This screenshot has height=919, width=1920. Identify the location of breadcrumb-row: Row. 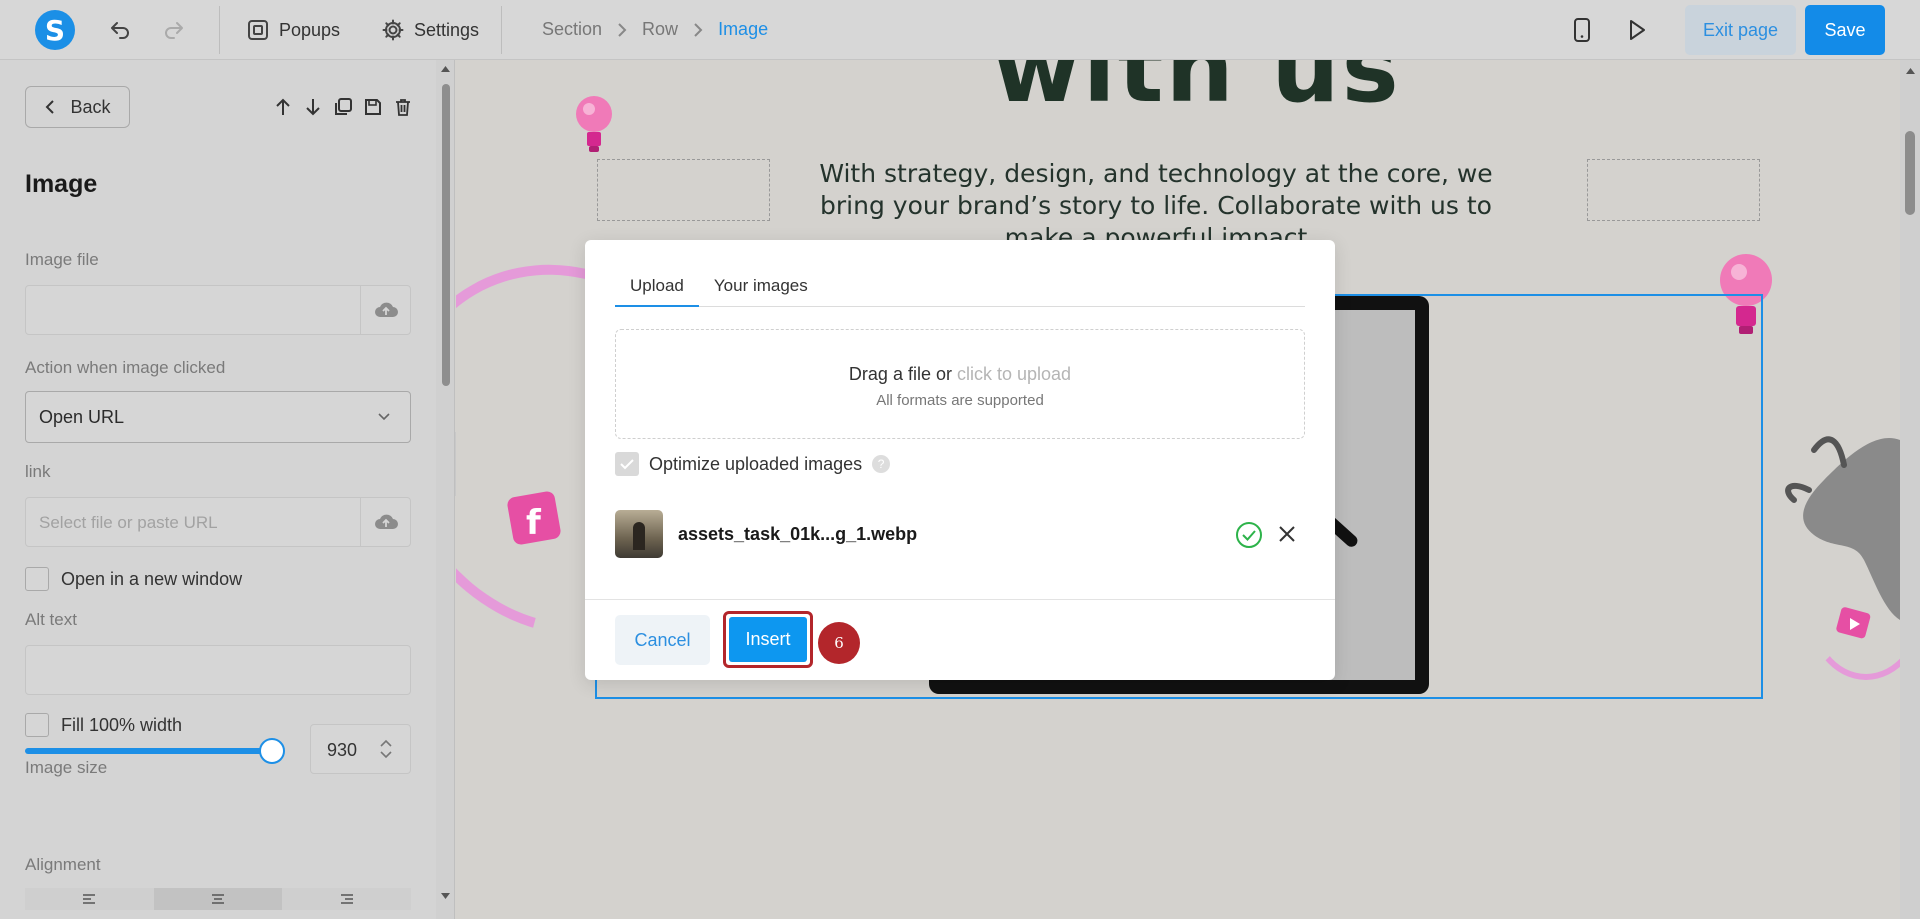
(660, 29).